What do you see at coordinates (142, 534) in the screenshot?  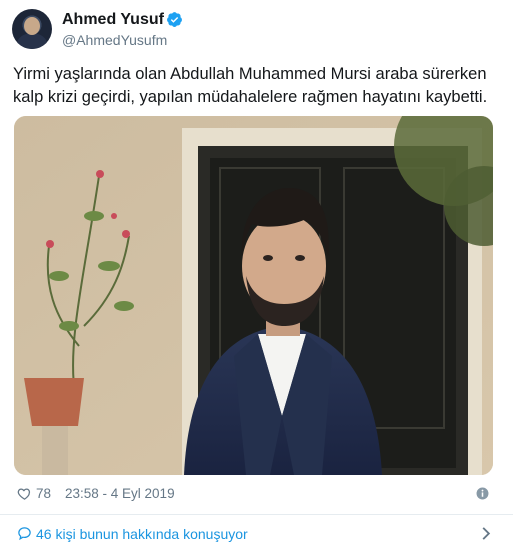 I see `conversation-text: 46 kişi bunun hakkında konuşuyor` at bounding box center [142, 534].